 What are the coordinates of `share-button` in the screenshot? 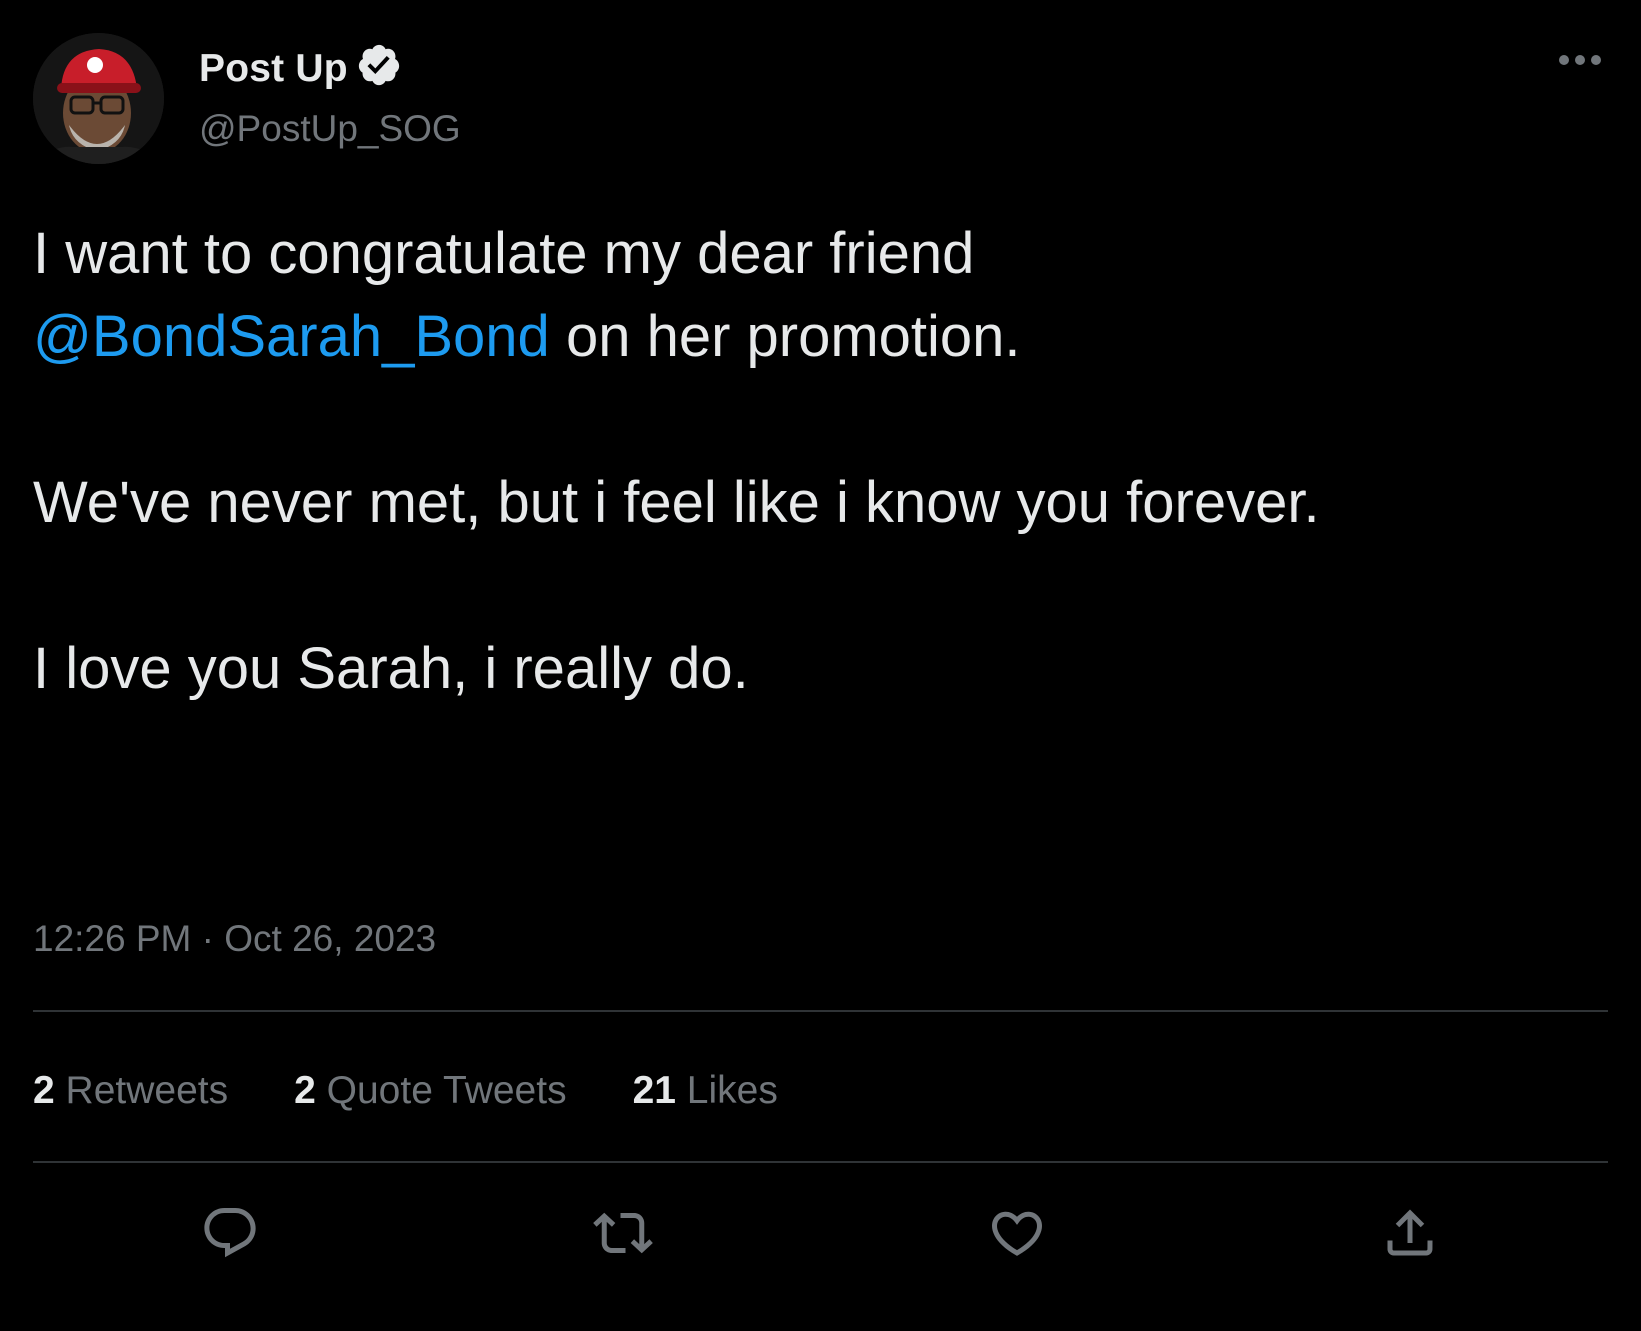 It's located at (1410, 1233).